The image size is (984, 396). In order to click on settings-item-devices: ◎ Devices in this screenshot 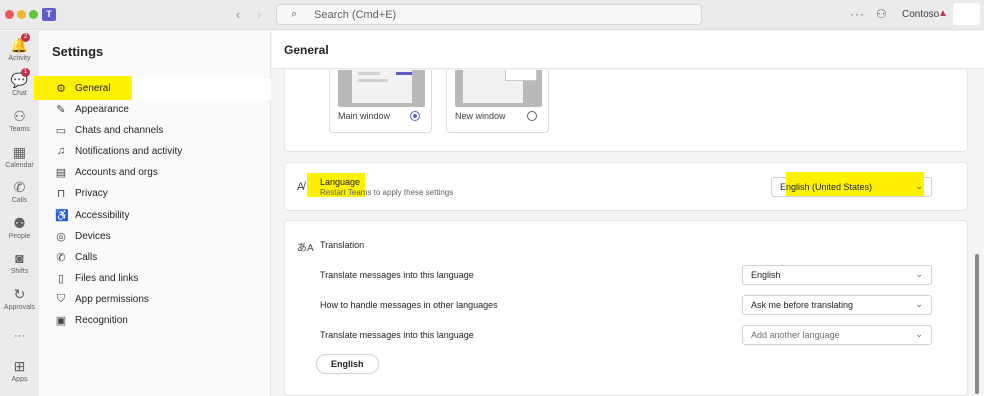, I will do `click(155, 237)`.